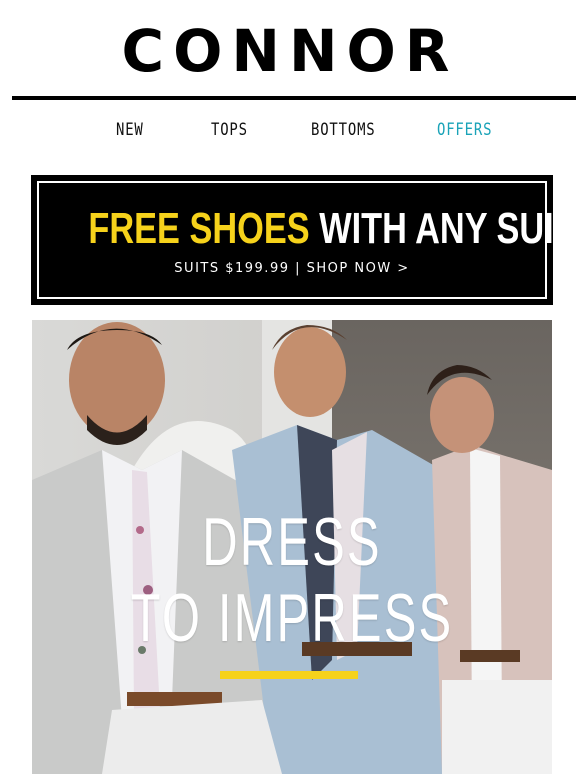 The height and width of the screenshot is (774, 580). I want to click on nav-item-new: NEW, so click(130, 130).